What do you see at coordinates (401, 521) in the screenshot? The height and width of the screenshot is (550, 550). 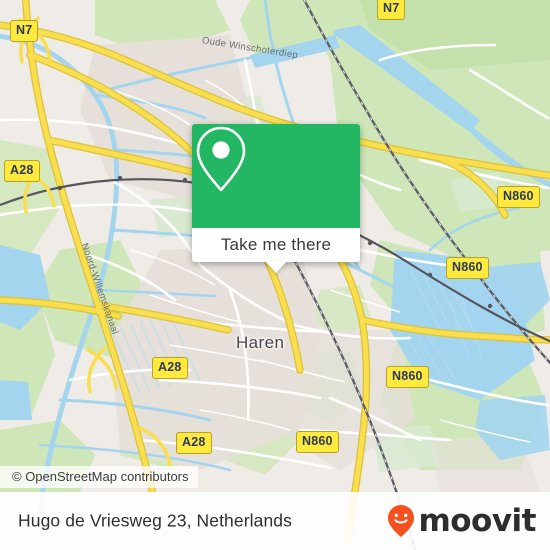 I see `moovit-pin-smiley-icon` at bounding box center [401, 521].